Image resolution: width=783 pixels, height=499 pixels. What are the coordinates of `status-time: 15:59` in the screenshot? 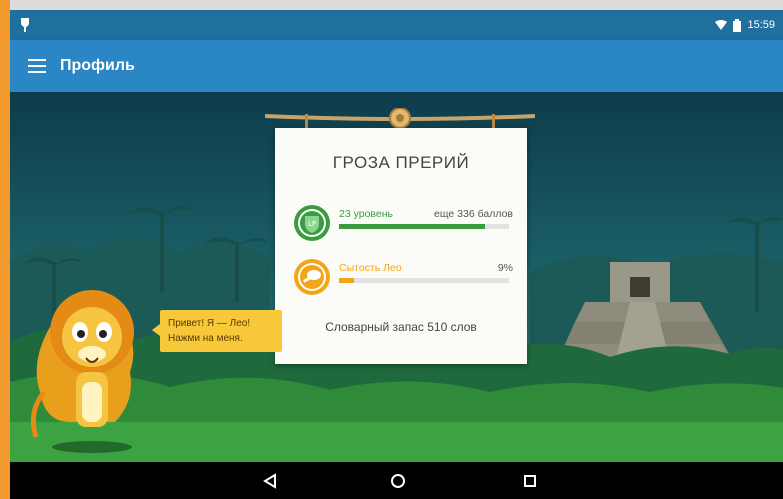 It's located at (761, 25).